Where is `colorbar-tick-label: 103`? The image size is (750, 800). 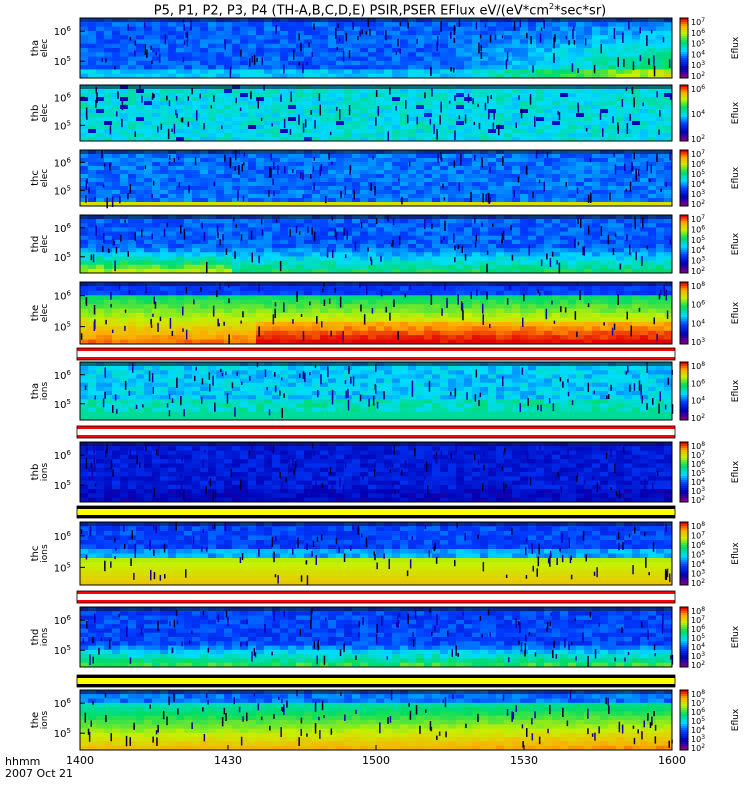 colorbar-tick-label: 103 is located at coordinates (698, 65).